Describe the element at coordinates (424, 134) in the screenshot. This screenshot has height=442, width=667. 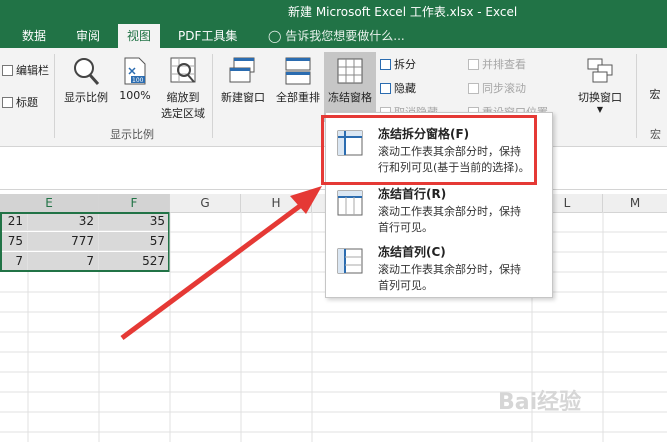
I see `freeze-panes-title: 冻结拆分窗格(F)` at that location.